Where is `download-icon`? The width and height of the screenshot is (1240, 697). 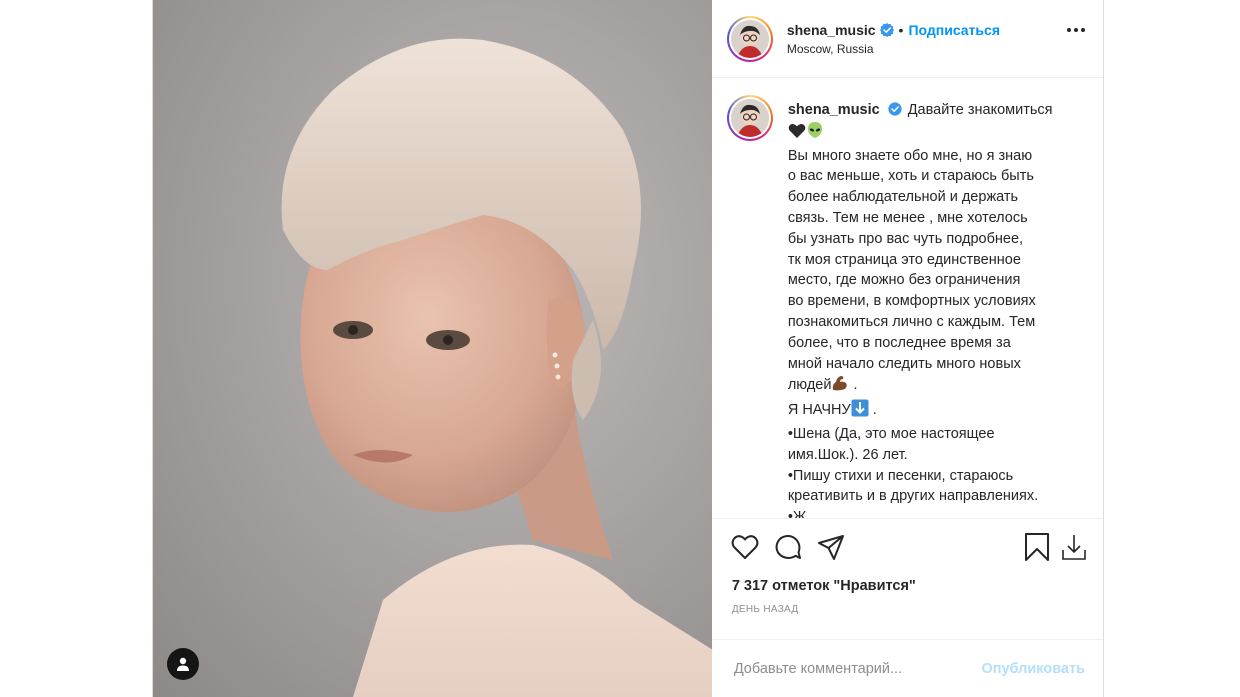
download-icon is located at coordinates (1074, 549).